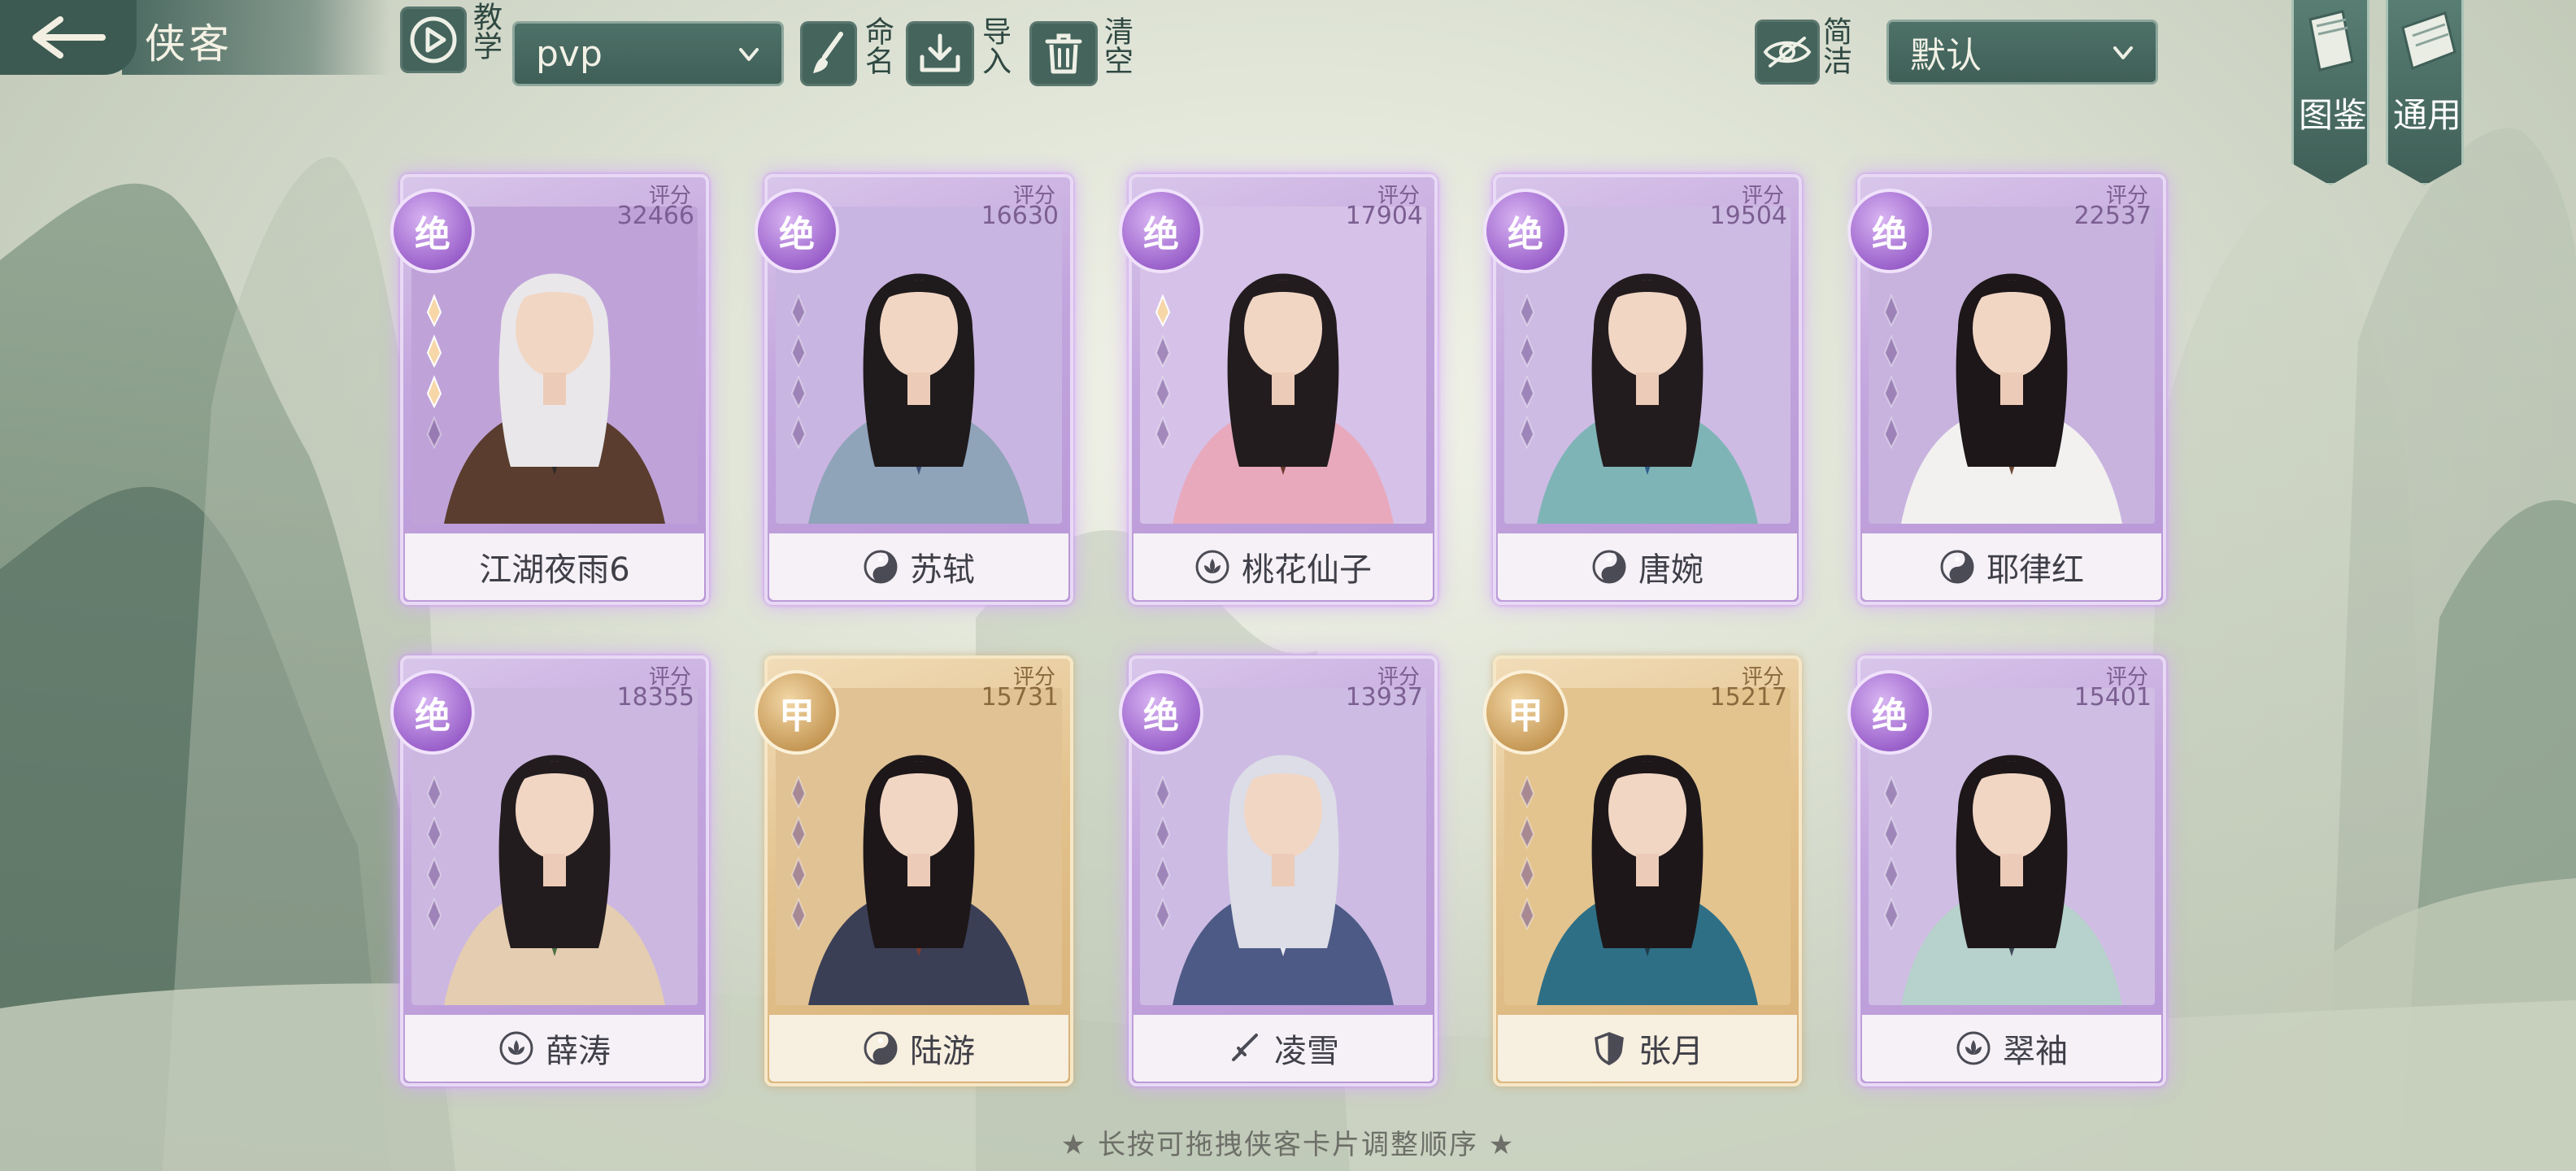  What do you see at coordinates (1384, 216) in the screenshot?
I see `score-value: 17904` at bounding box center [1384, 216].